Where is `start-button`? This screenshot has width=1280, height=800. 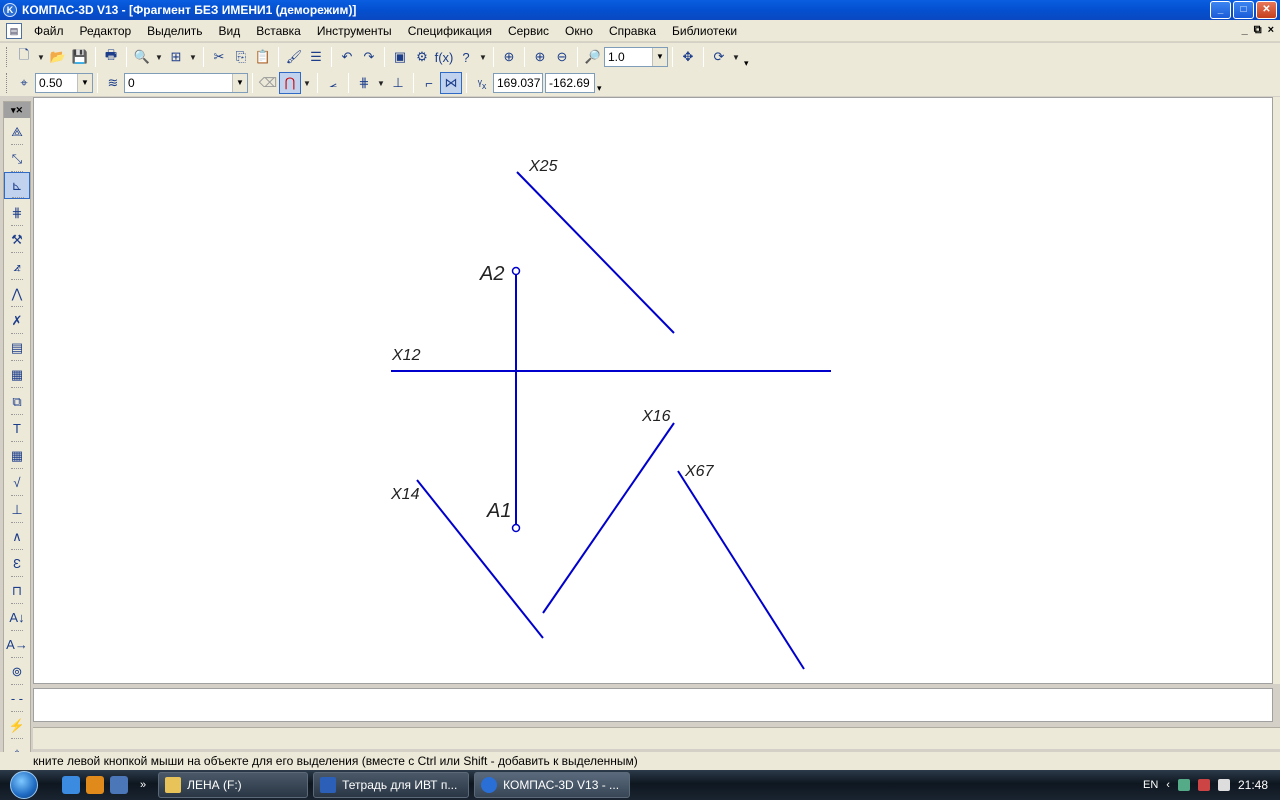
start-button is located at coordinates (24, 785).